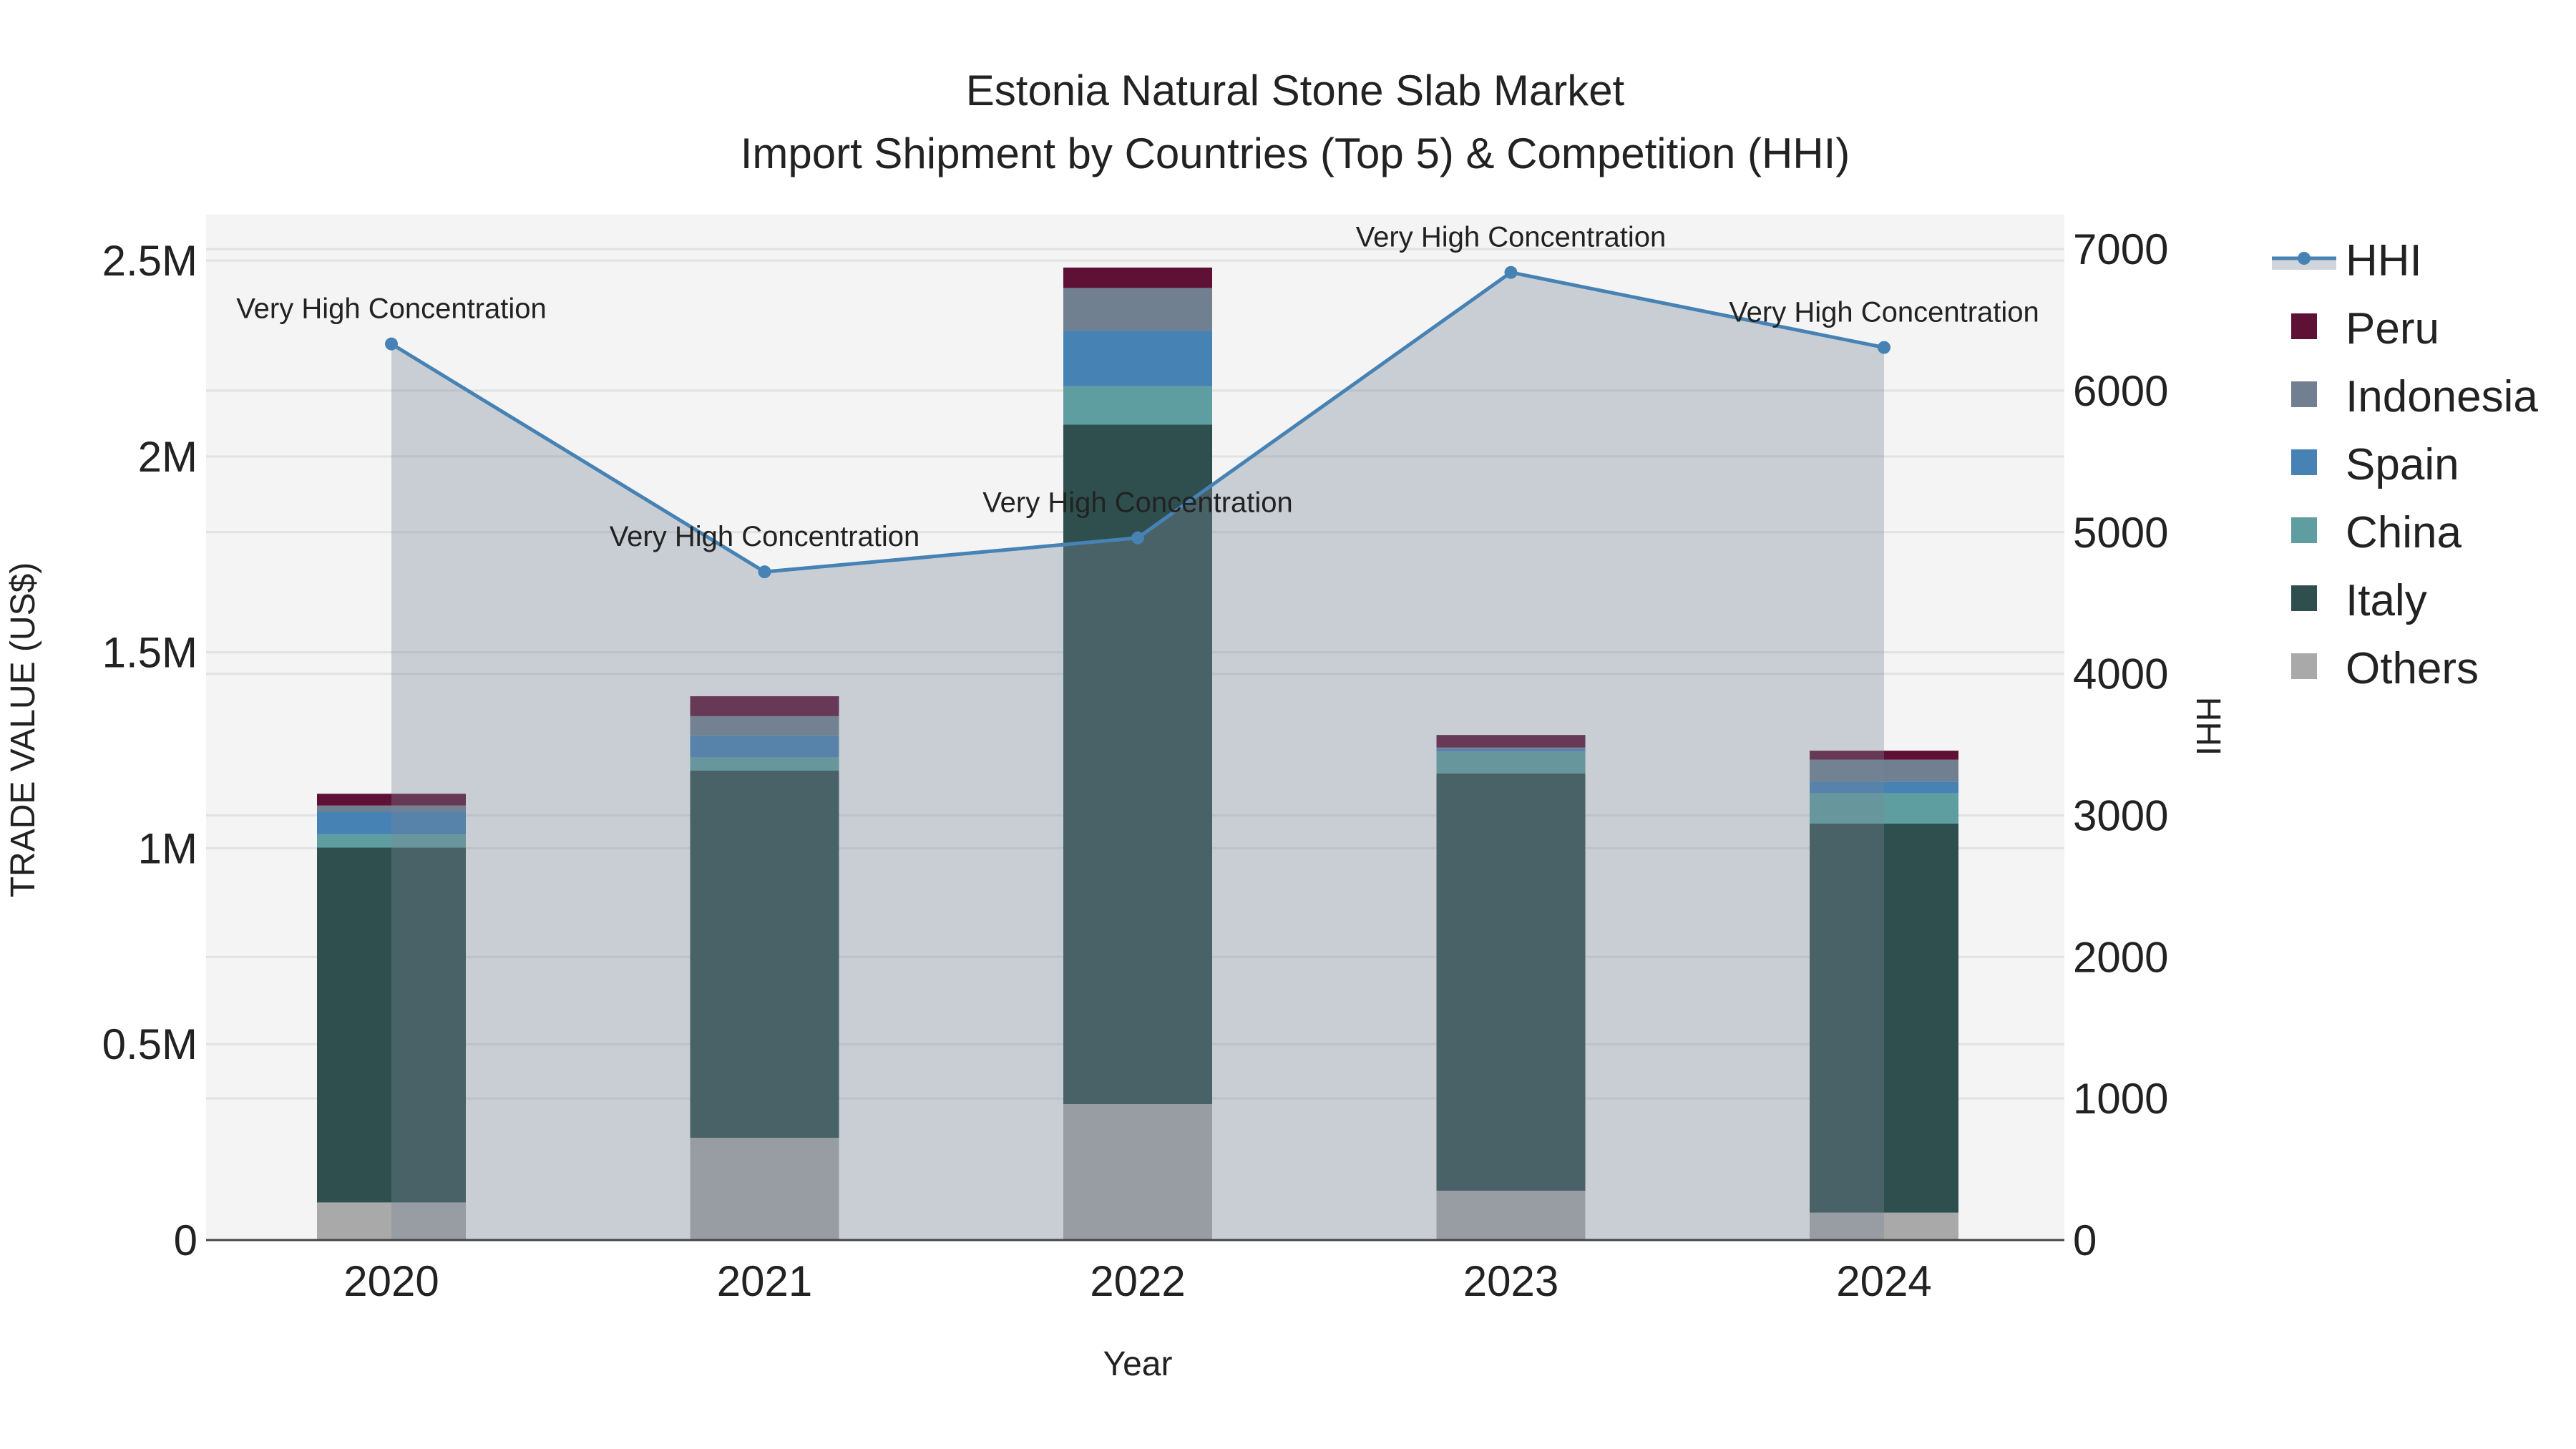 The height and width of the screenshot is (1449, 2576). Describe the element at coordinates (2085, 1240) in the screenshot. I see `y2-tick-label: 0` at that location.